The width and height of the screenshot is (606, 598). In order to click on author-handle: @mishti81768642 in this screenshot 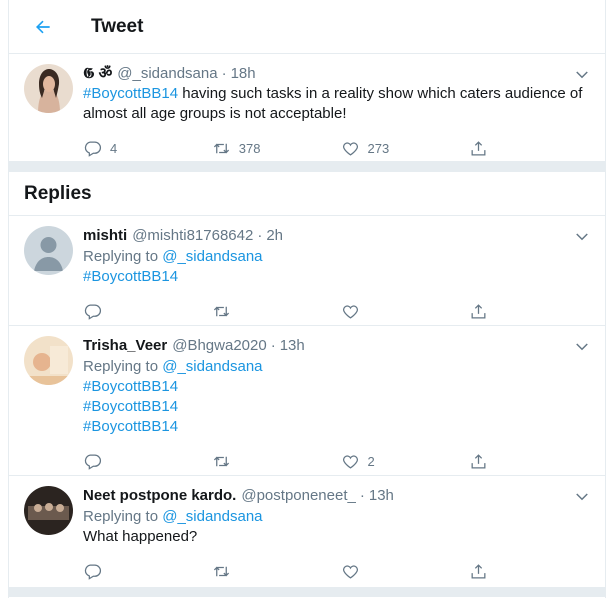, I will do `click(192, 236)`.